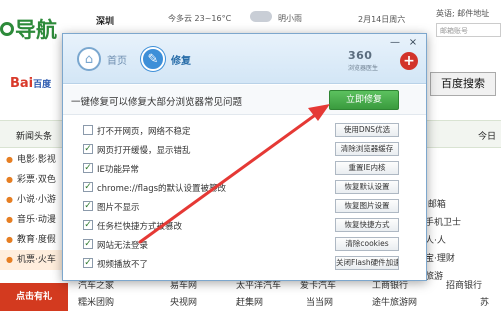  I want to click on repair-item: ✓ chrome://flags的默认设置被篡改 恢复默认设置, so click(244, 187).